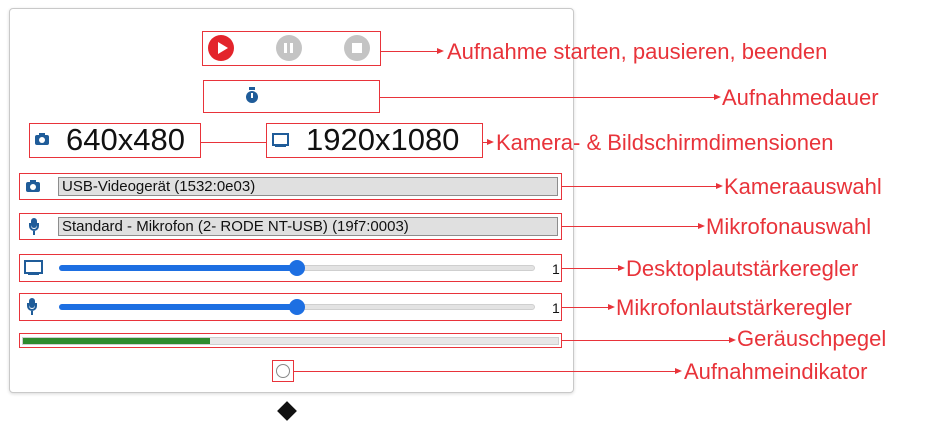 The image size is (925, 421). I want to click on controls-highlight, so click(291, 48).